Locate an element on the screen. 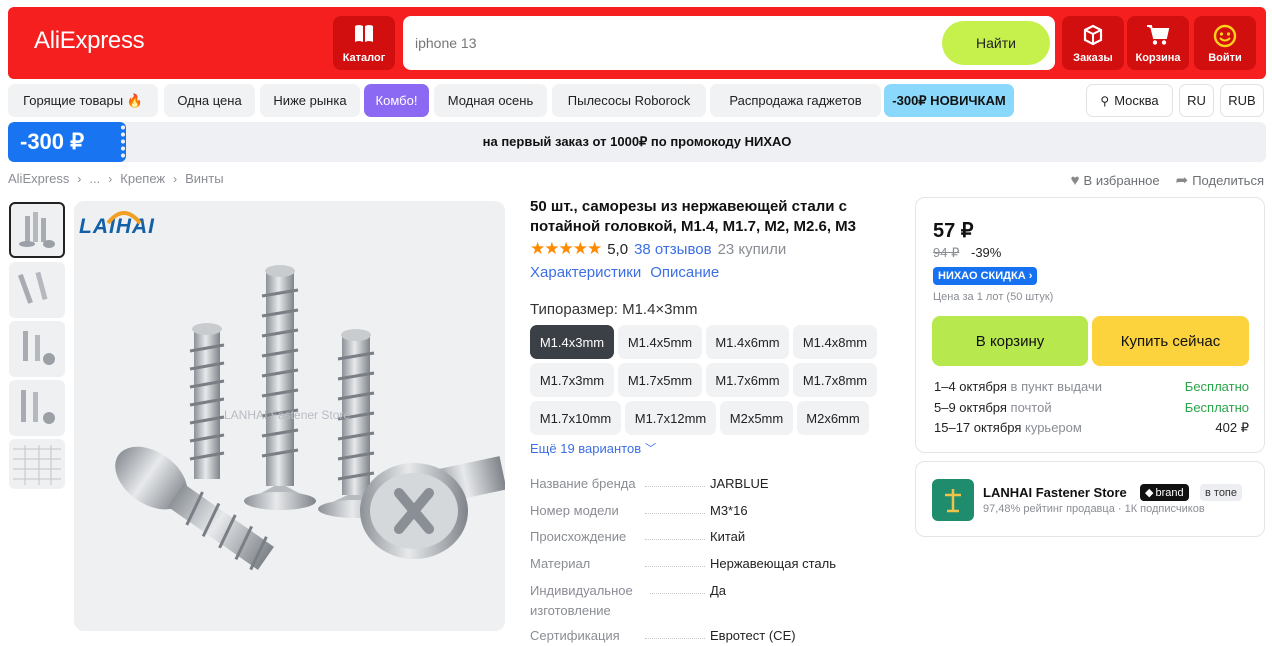  brand-badge: ◆ brand is located at coordinates (1164, 492).